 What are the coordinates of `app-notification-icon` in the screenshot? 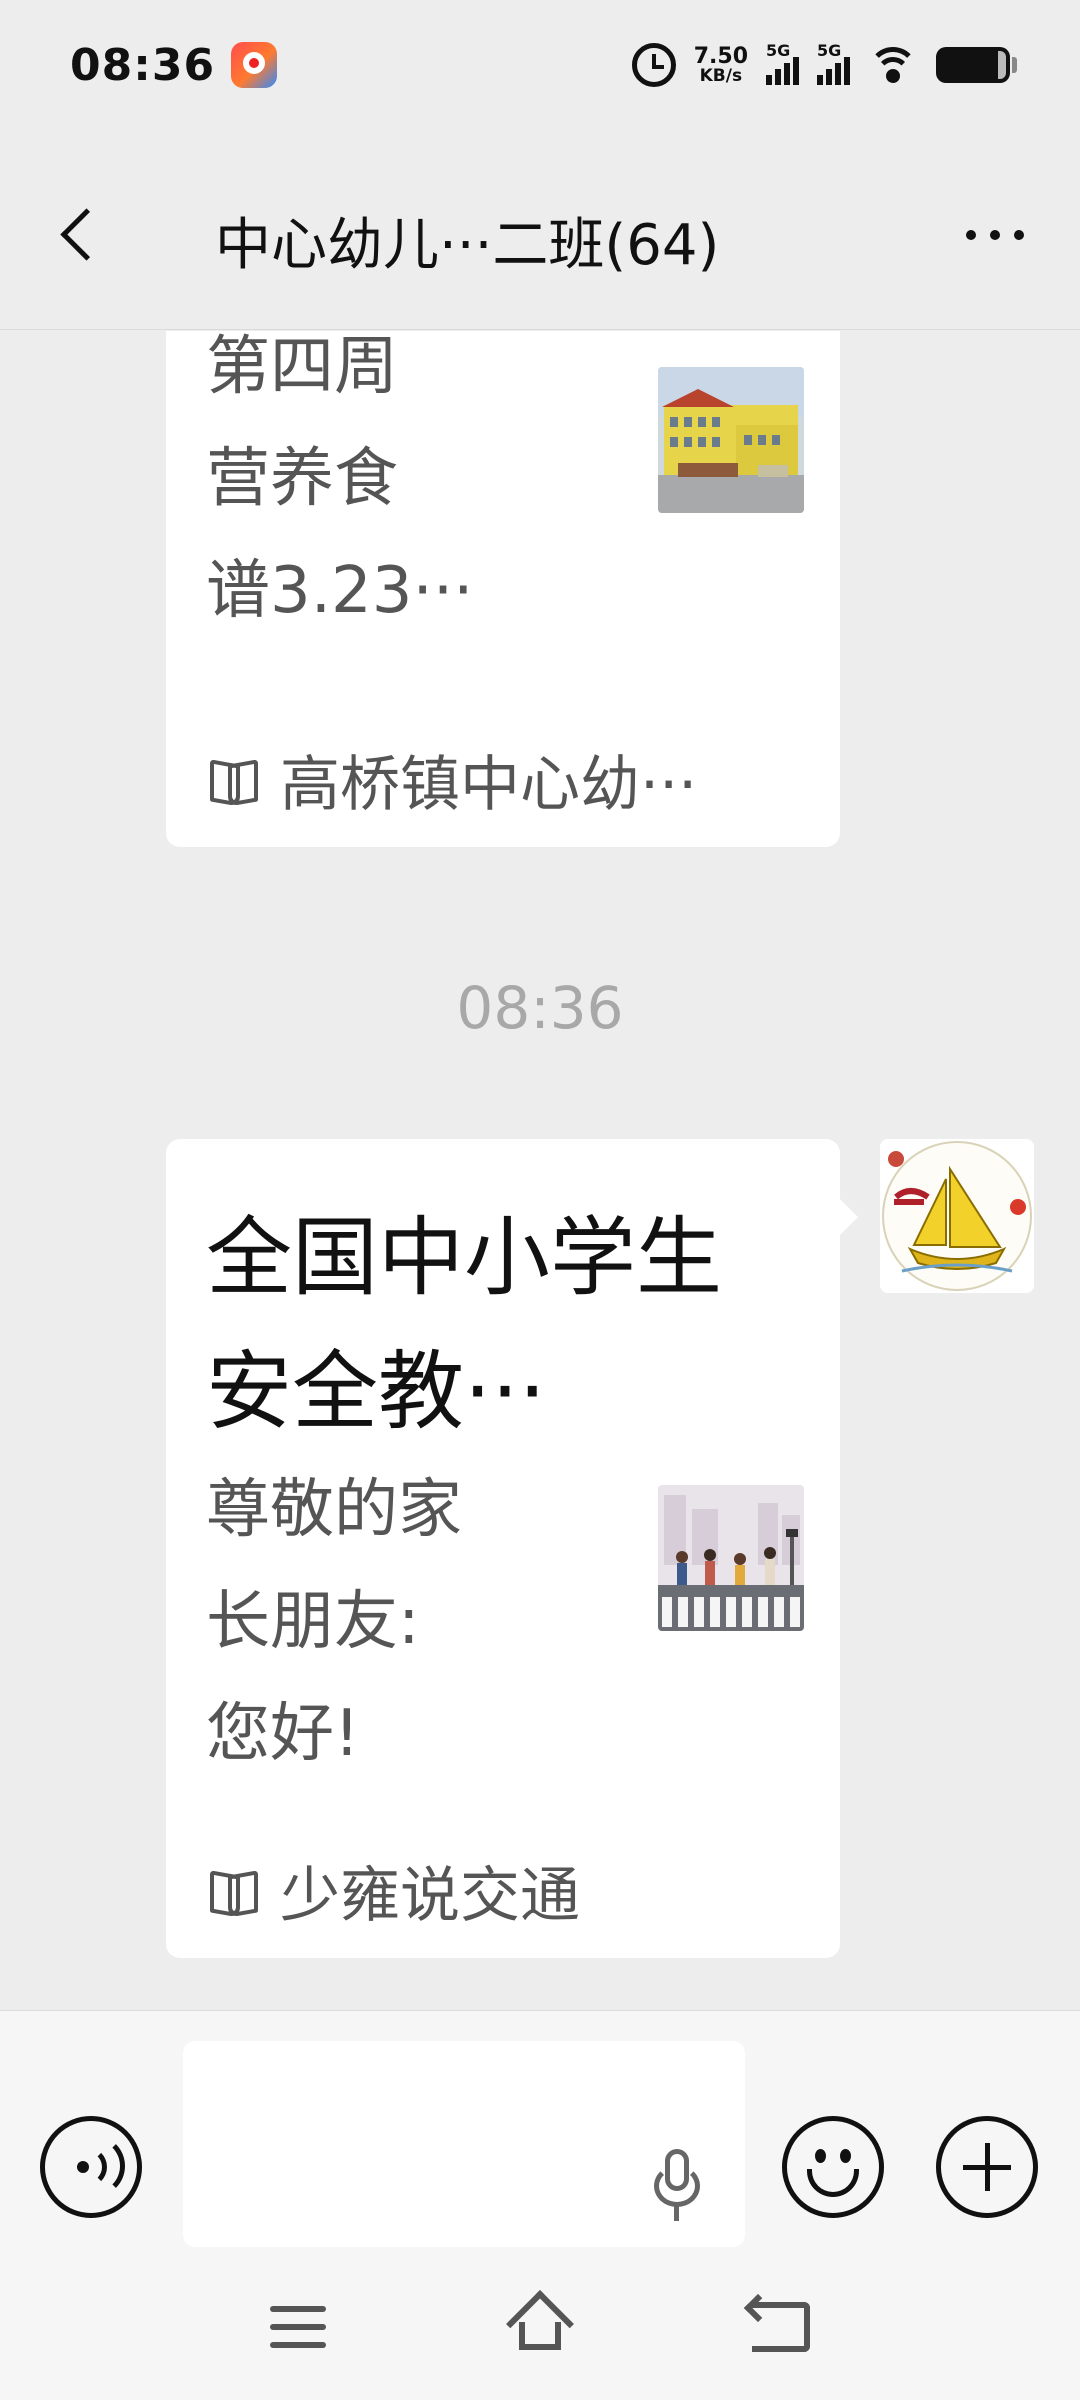 It's located at (254, 65).